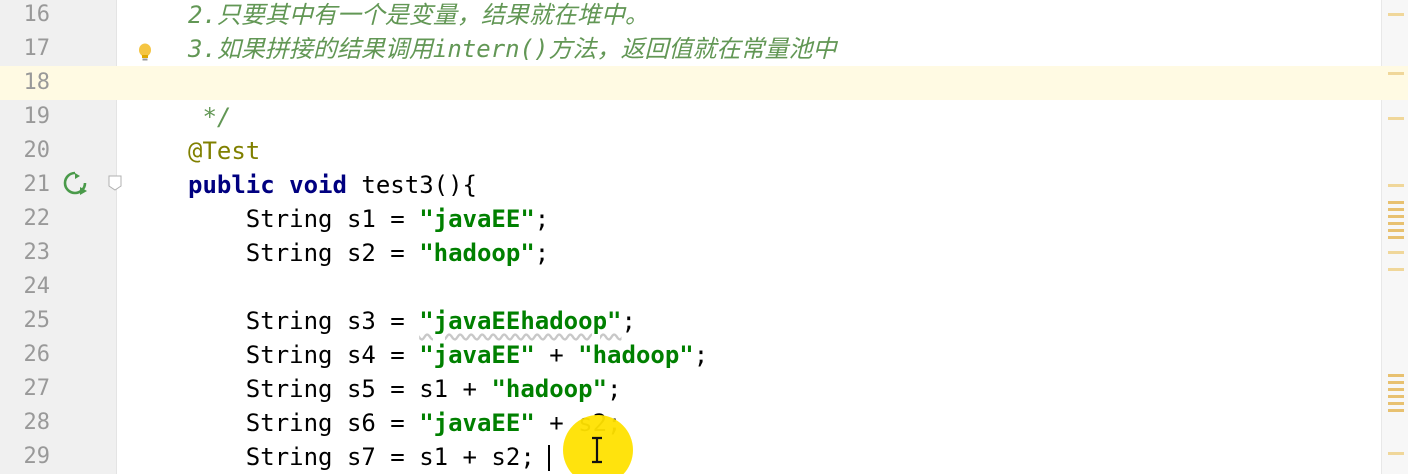  I want to click on code-line: 17 3.如果拼接的结果调用intern()方法，返回值就在常量池中, so click(704, 49).